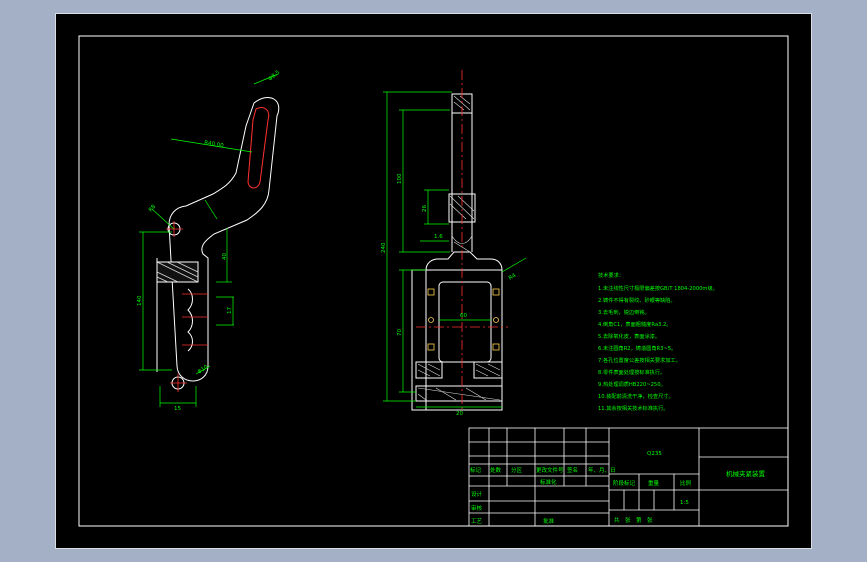  Describe the element at coordinates (549, 521) in the screenshot. I see `tb-approve: 批准` at that location.